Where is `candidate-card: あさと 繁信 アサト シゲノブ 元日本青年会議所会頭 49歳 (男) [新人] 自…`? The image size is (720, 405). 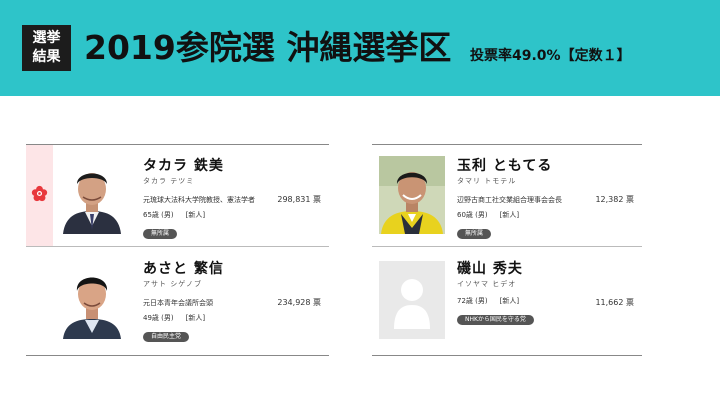 candidate-card: あさと 繁信 アサト シゲノブ 元日本青年会議所会頭 49歳 (男) [新人] 自… is located at coordinates (177, 301).